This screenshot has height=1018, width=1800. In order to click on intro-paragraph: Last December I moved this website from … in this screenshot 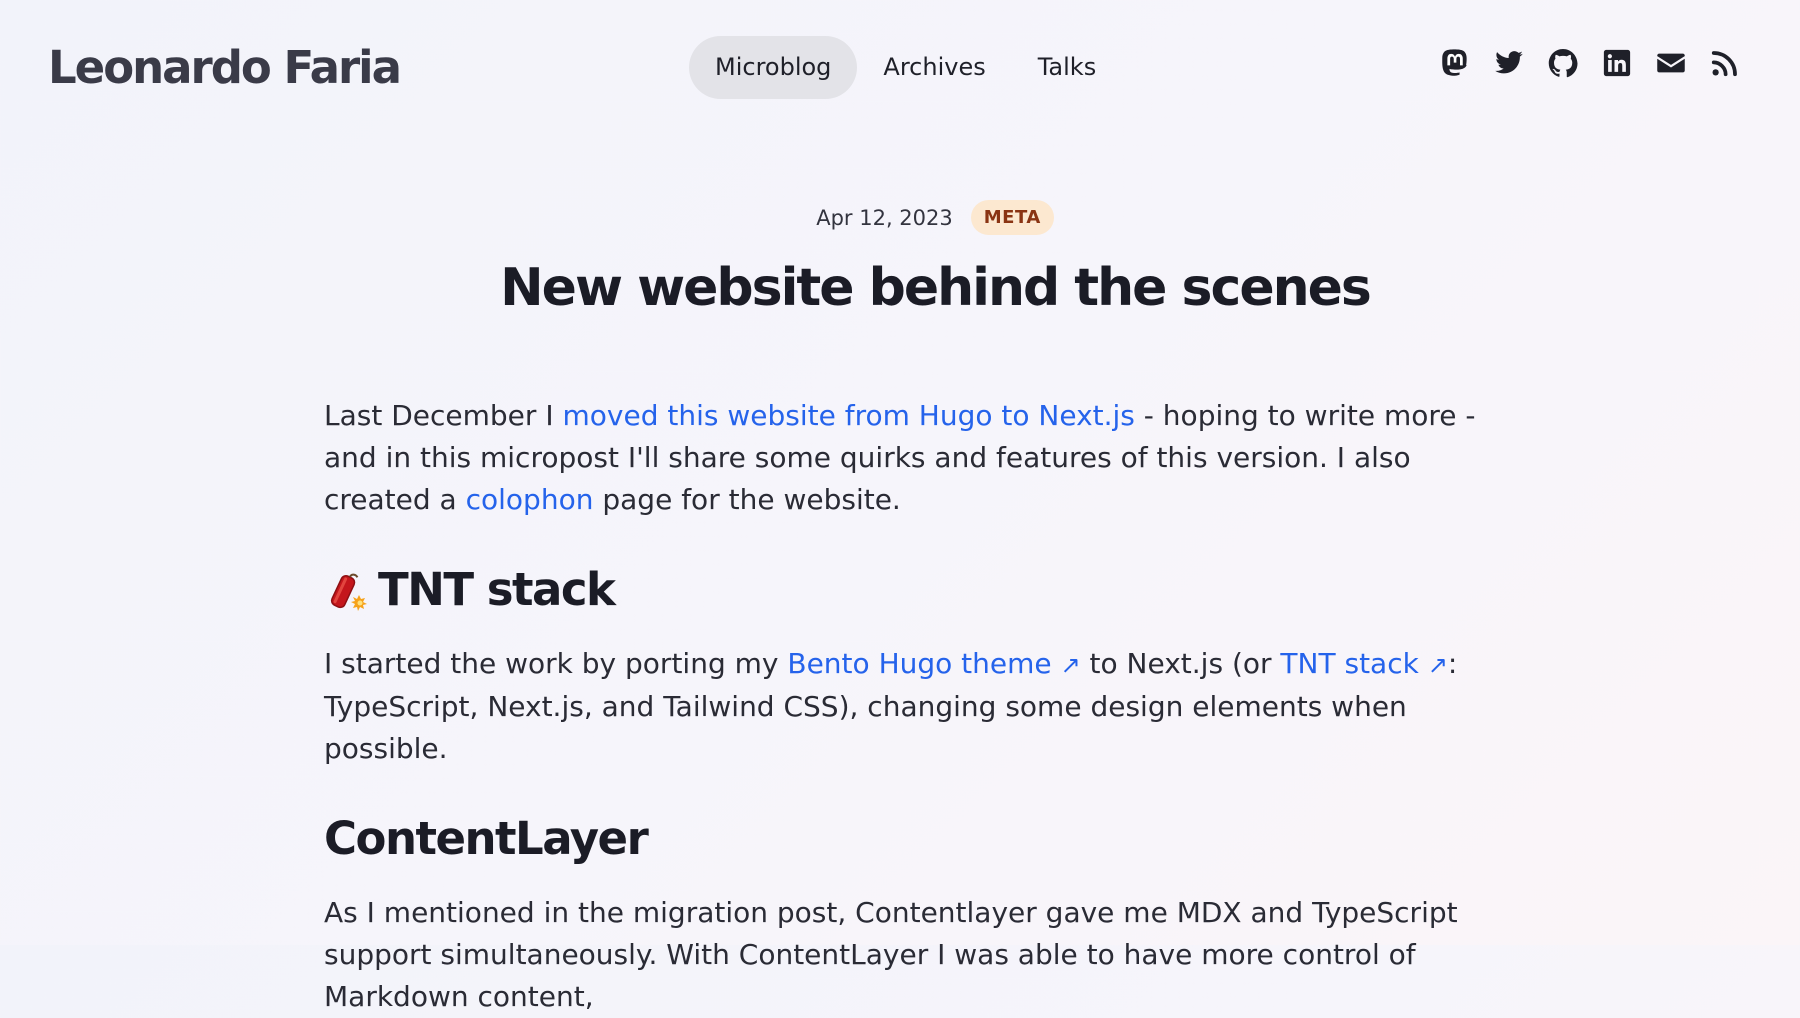, I will do `click(909, 458)`.